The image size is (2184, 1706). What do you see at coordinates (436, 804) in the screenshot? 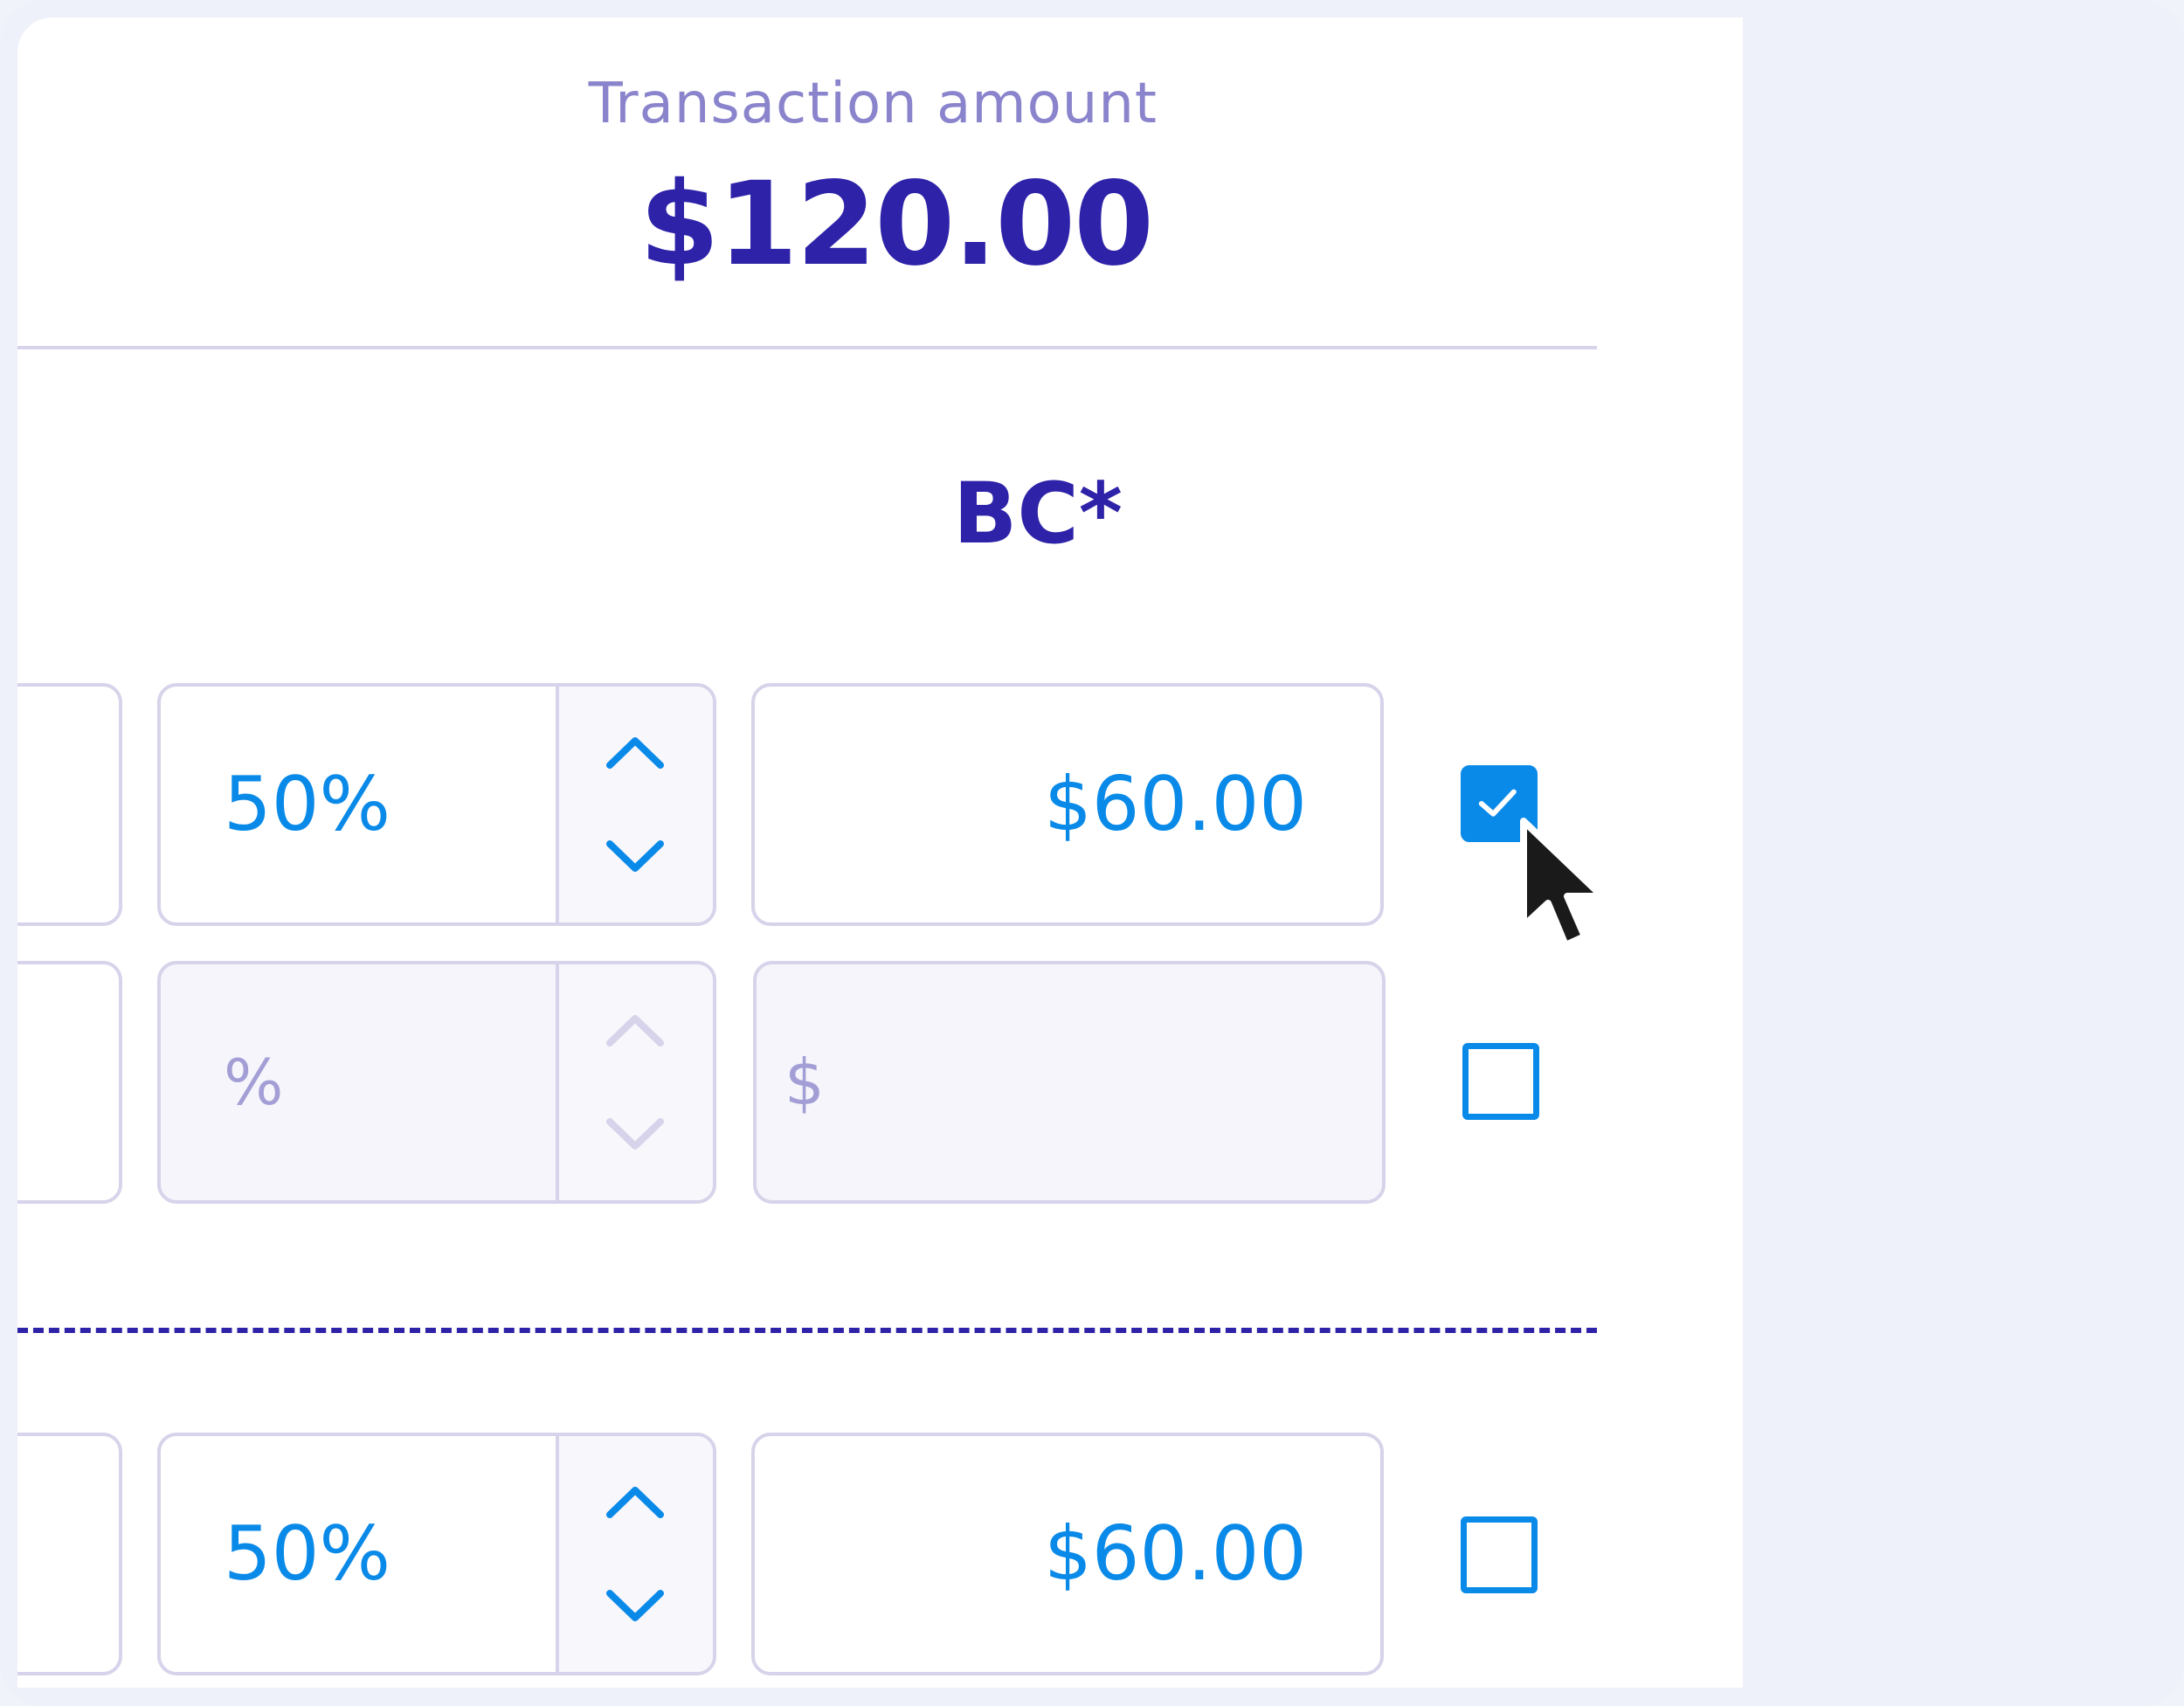
I see `row-1-percent-stepper: 50%` at bounding box center [436, 804].